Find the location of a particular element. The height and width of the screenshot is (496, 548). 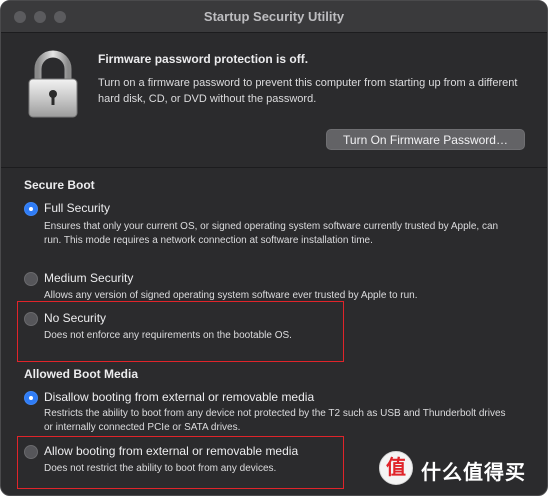

padlock-icon is located at coordinates (53, 84).